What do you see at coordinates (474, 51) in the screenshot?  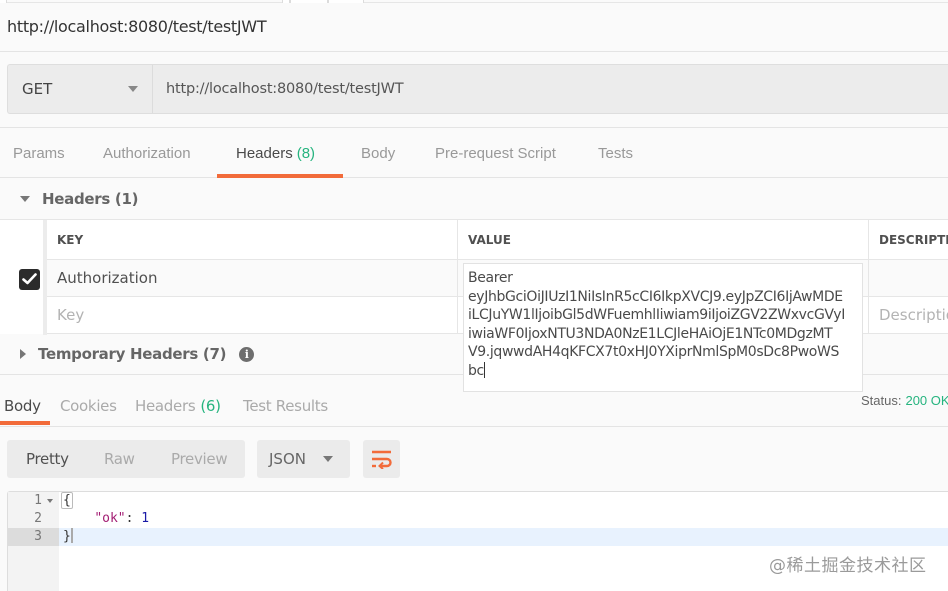 I see `divider` at bounding box center [474, 51].